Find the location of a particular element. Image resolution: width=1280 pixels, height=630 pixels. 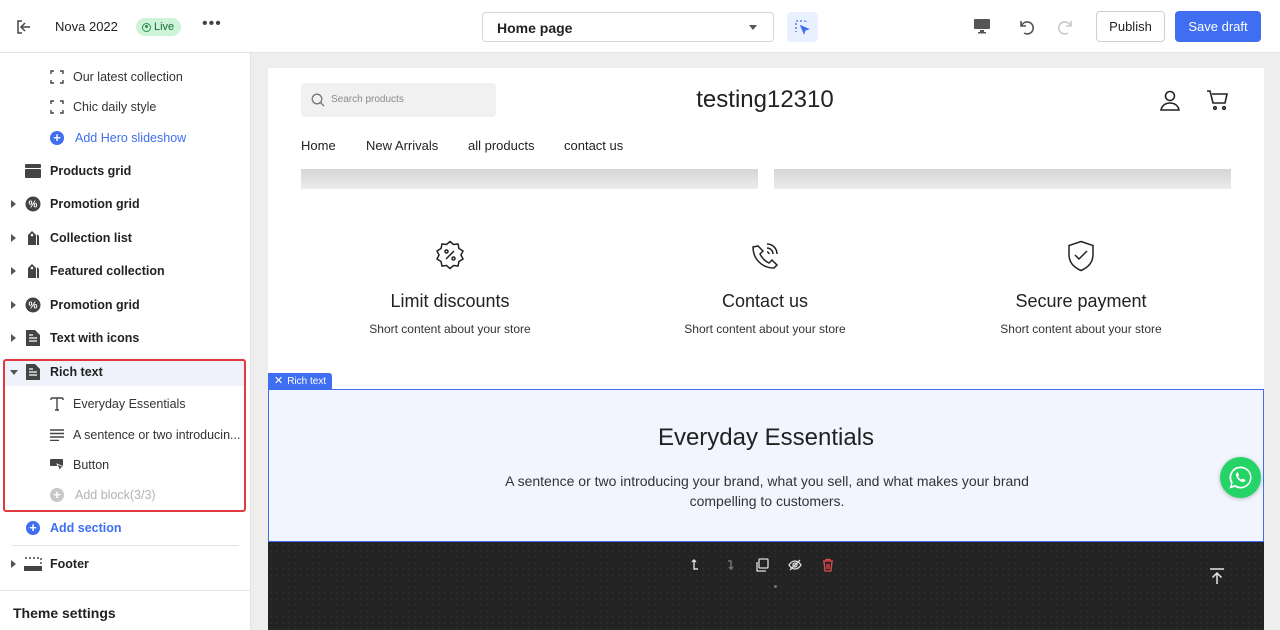

add-hero-slideshow-button: + Add Hero slideshow is located at coordinates (125, 138).